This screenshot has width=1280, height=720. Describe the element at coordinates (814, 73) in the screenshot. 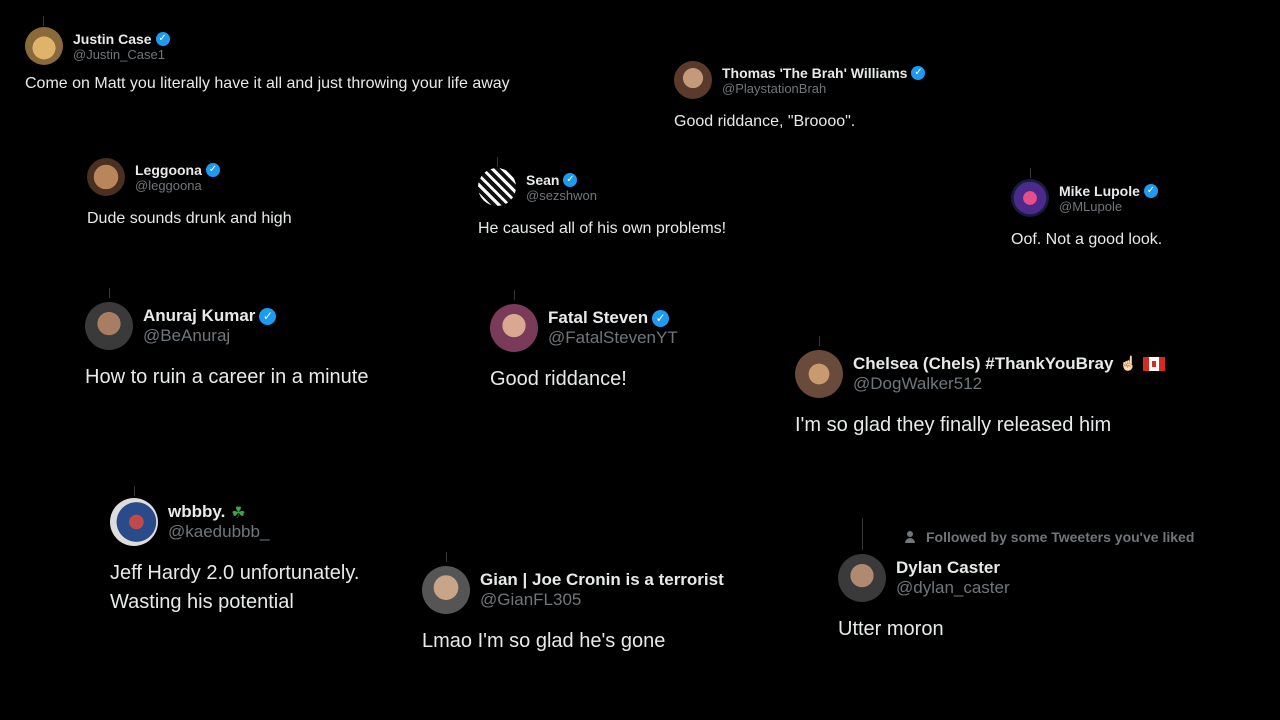

I see `display-name: Thomas 'The Brah' Williams` at that location.